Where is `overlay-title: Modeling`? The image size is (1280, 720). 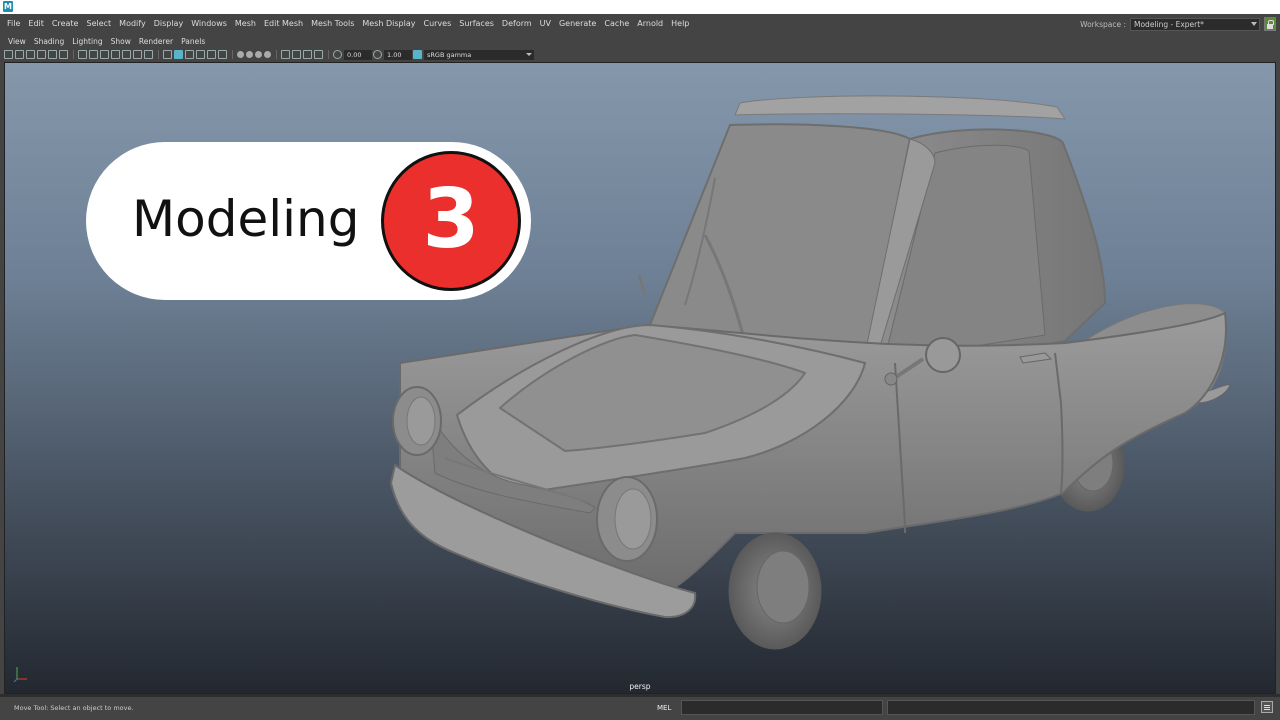
overlay-title: Modeling is located at coordinates (246, 219).